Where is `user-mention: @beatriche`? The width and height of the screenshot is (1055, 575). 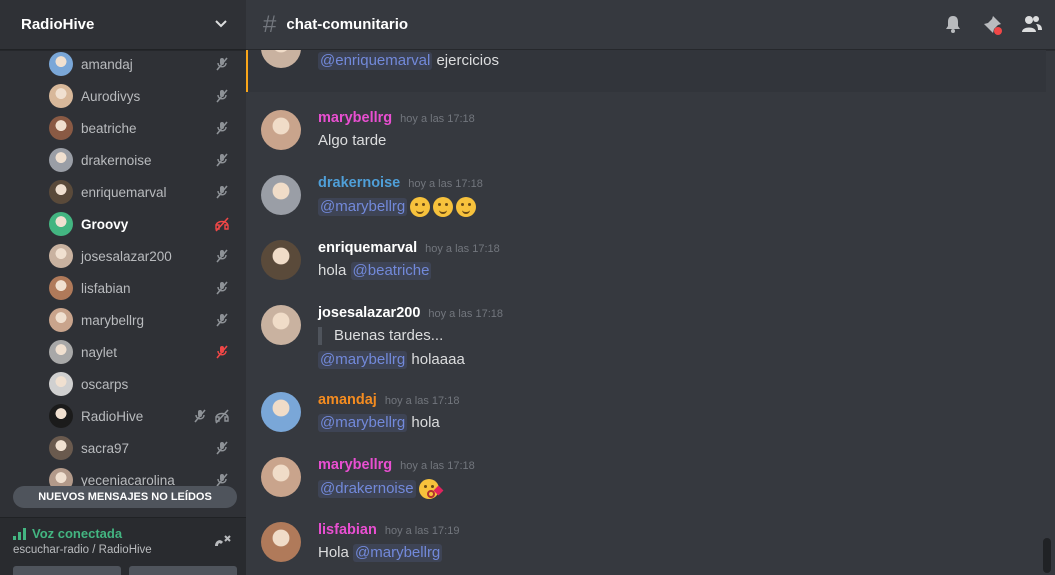 user-mention: @beatriche is located at coordinates (391, 271).